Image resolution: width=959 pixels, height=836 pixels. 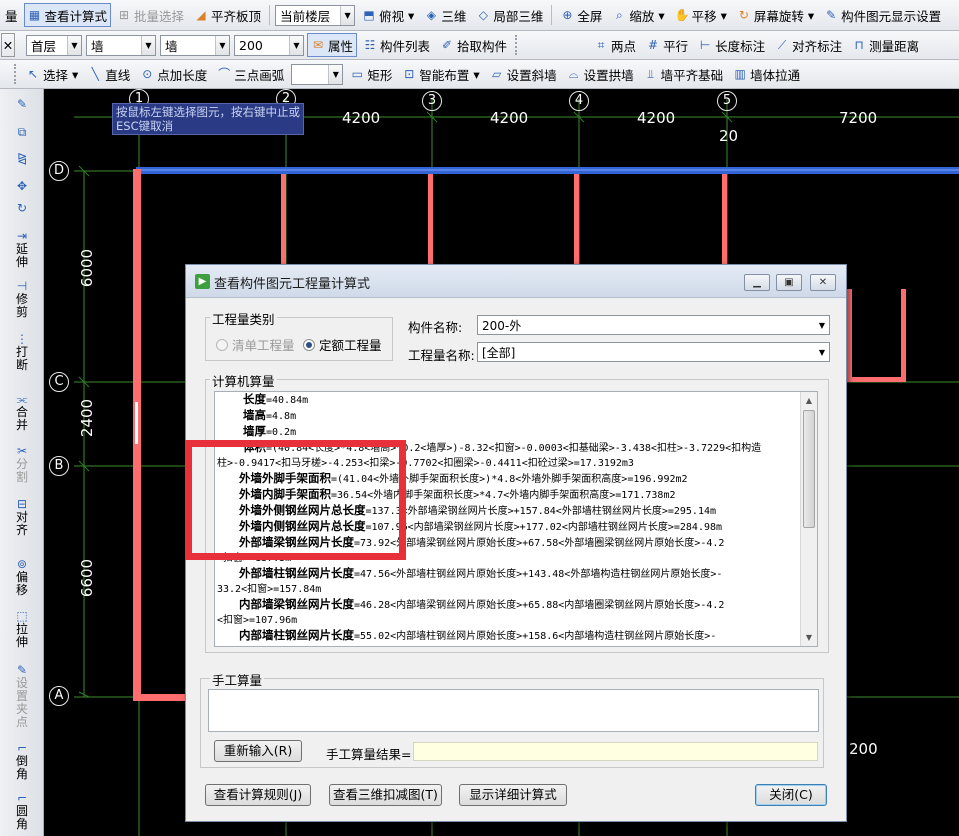 I want to click on align-tool: ⊟ 对齐, so click(x=22, y=517).